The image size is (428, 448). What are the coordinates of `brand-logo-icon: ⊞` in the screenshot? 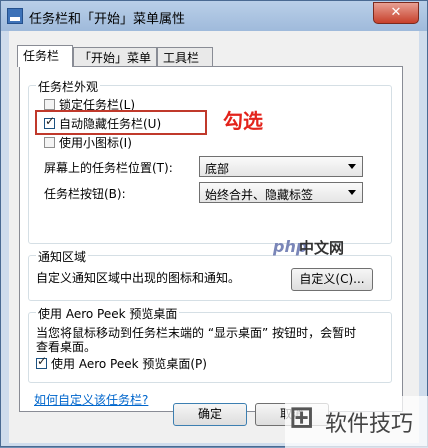 It's located at (302, 417).